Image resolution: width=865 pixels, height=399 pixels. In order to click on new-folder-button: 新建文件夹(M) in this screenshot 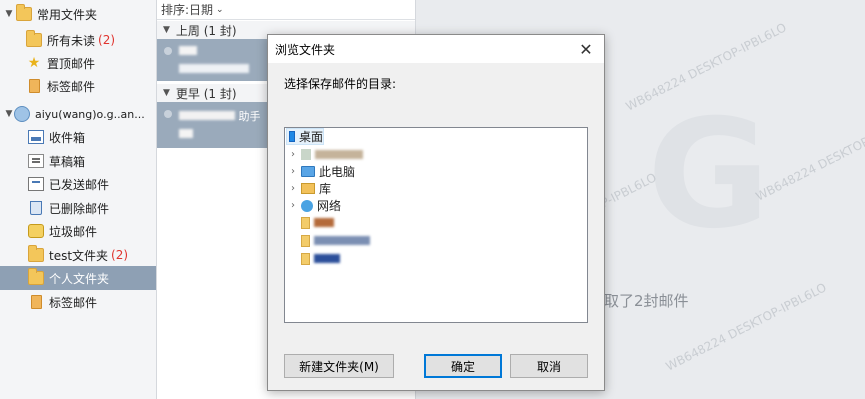, I will do `click(339, 366)`.